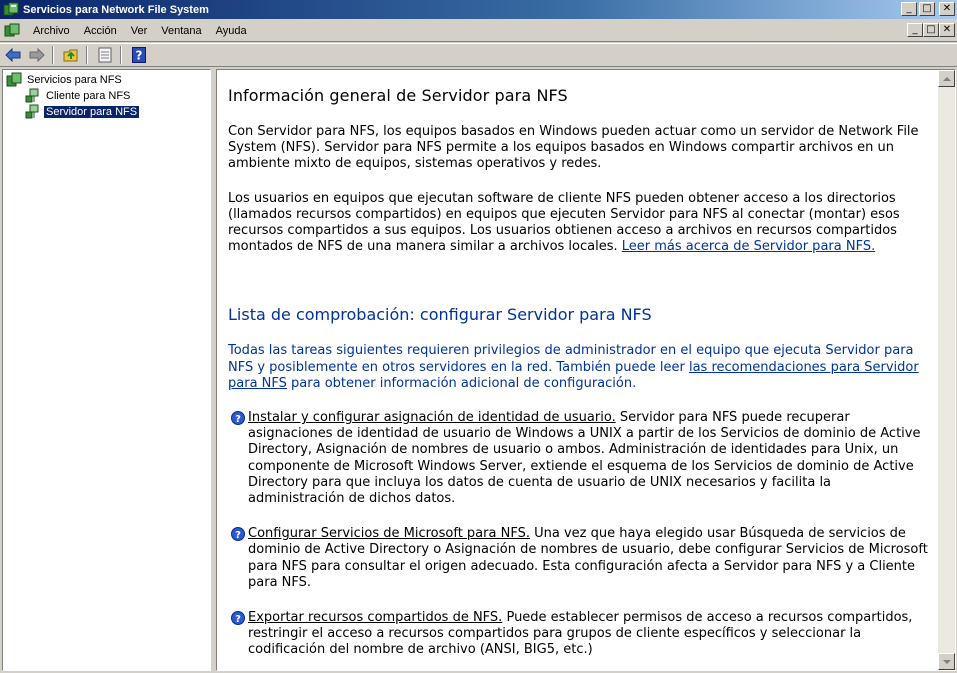  What do you see at coordinates (74, 80) in the screenshot?
I see `tree-node-label: Servicios para NFS` at bounding box center [74, 80].